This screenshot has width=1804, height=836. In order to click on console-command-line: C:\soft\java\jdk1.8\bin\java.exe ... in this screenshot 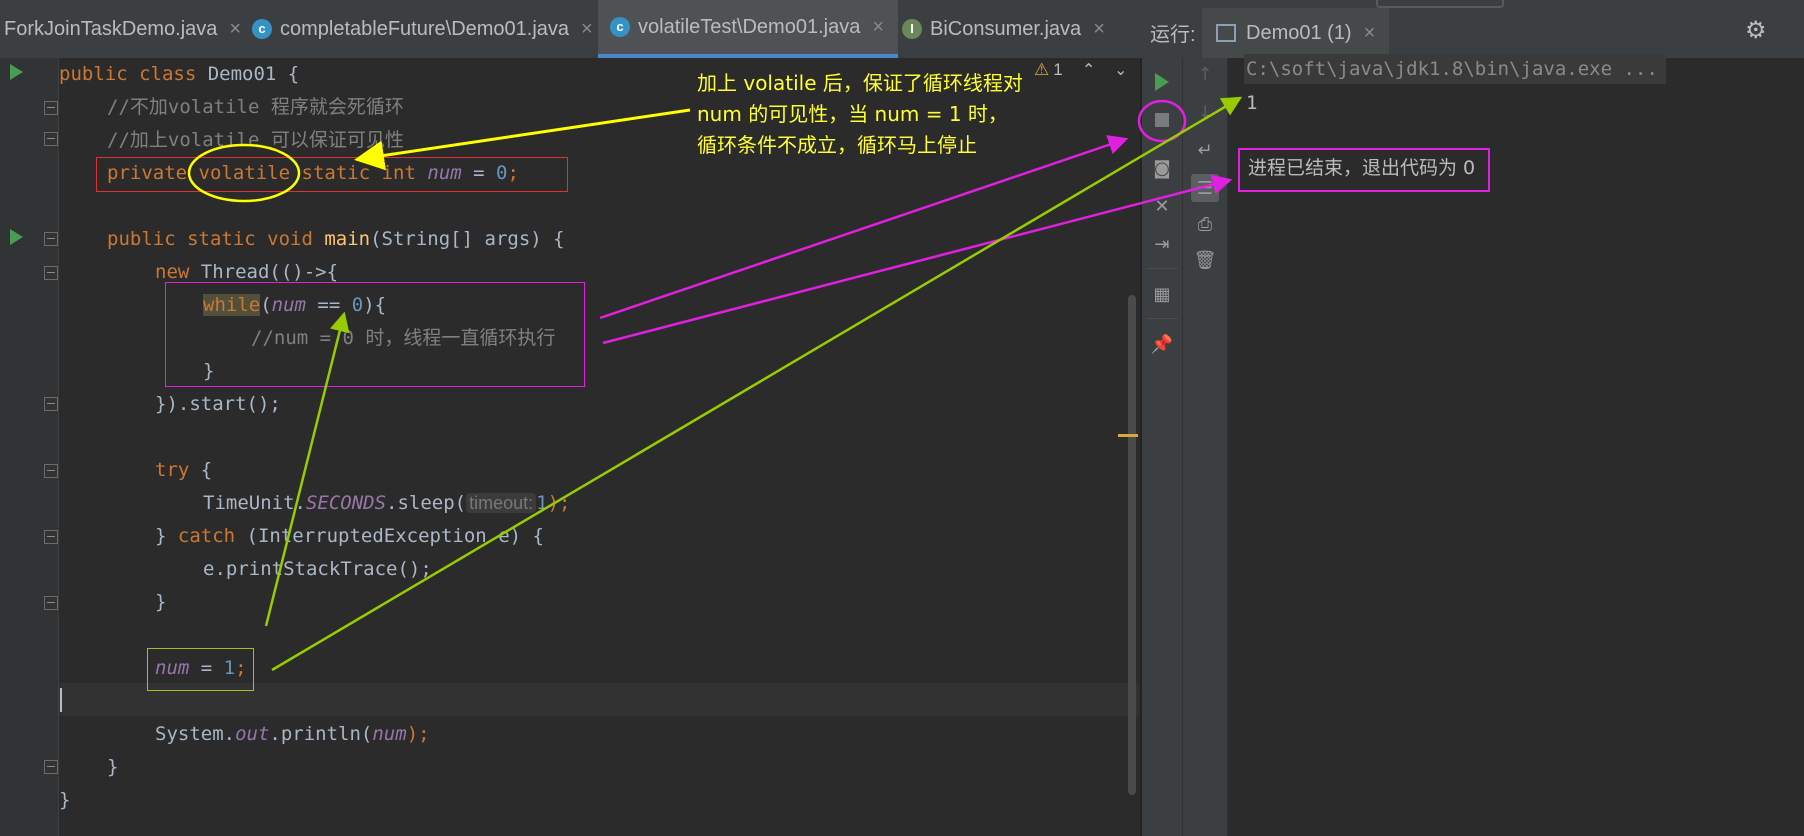, I will do `click(1455, 69)`.